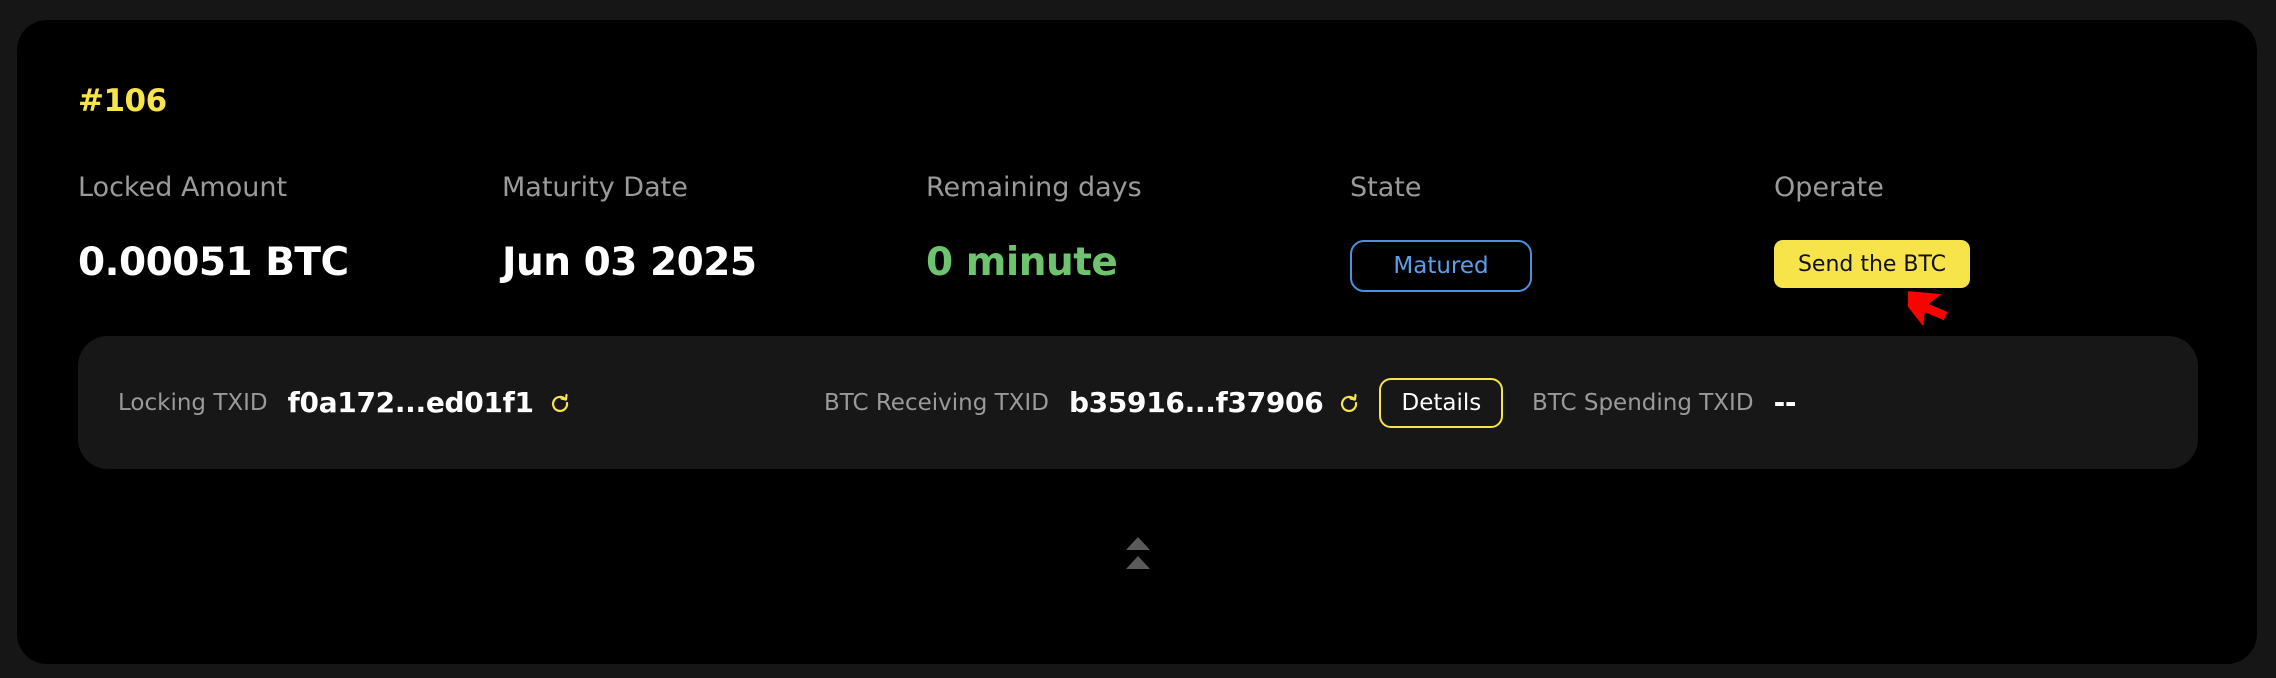  What do you see at coordinates (936, 402) in the screenshot?
I see `receiving-txid-label: BTC Receiving TXID` at bounding box center [936, 402].